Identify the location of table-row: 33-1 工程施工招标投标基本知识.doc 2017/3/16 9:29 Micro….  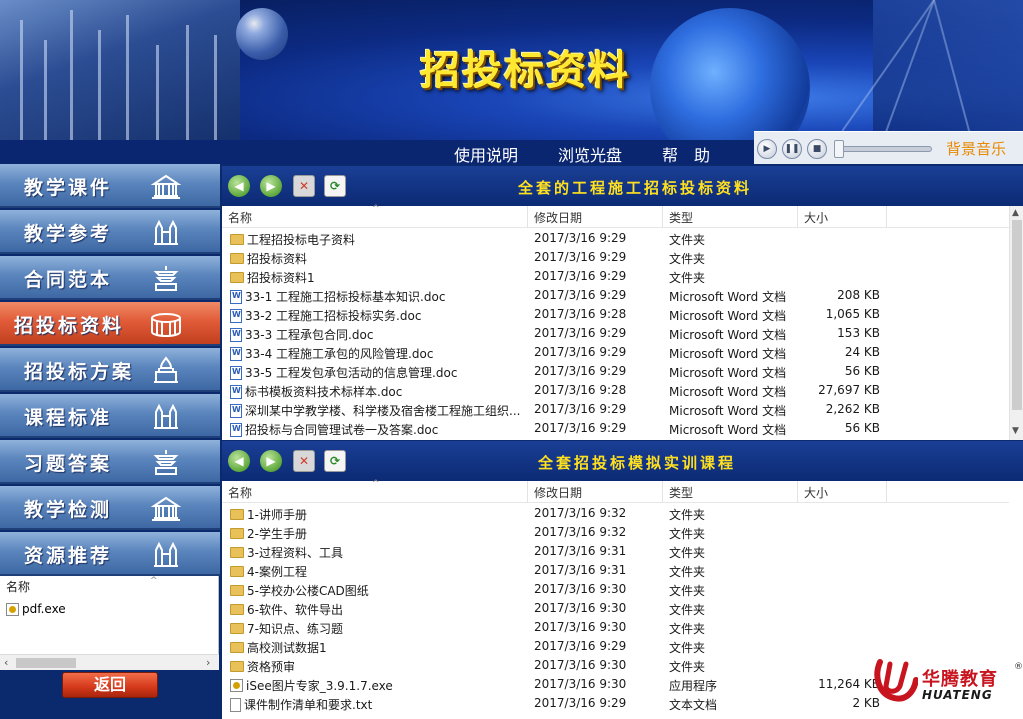
(615, 295).